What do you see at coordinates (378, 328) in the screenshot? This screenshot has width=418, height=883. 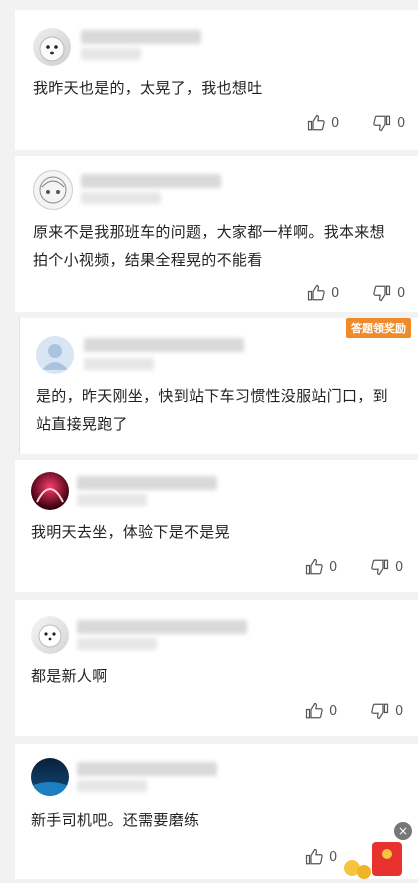 I see `reward-badge: 答题领奖励` at bounding box center [378, 328].